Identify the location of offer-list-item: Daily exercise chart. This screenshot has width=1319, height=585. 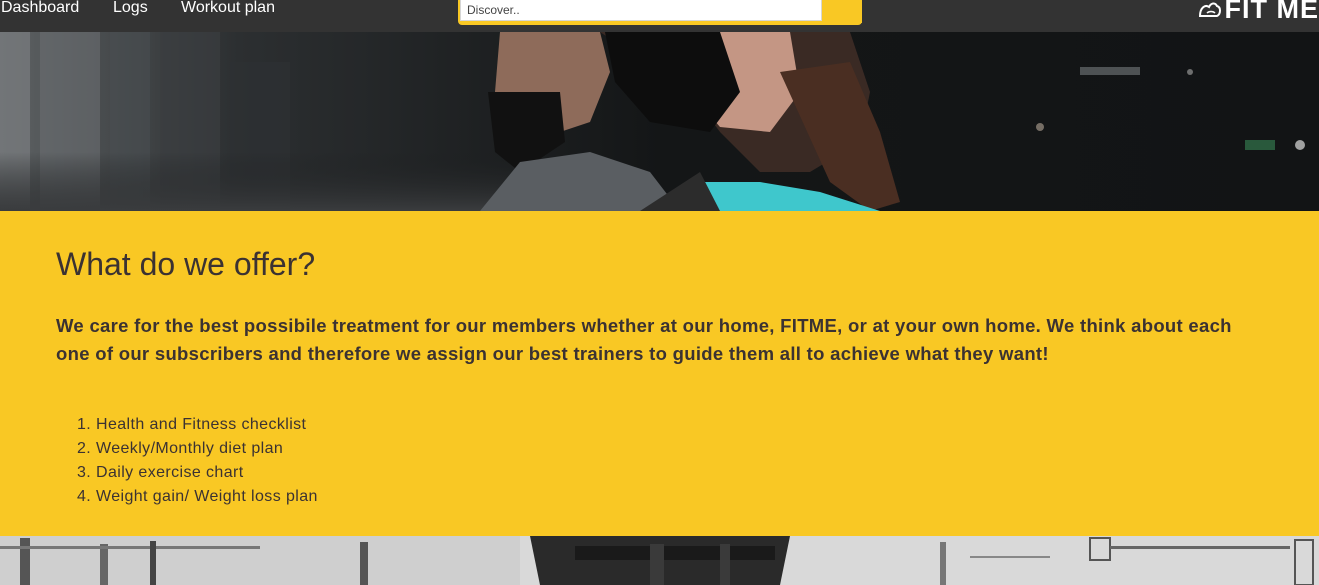
(207, 473).